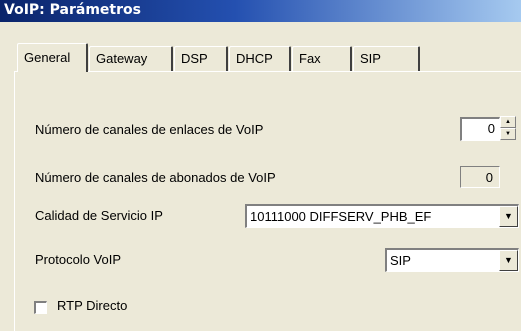  I want to click on protocol-label: Protocolo VoIP, so click(78, 259).